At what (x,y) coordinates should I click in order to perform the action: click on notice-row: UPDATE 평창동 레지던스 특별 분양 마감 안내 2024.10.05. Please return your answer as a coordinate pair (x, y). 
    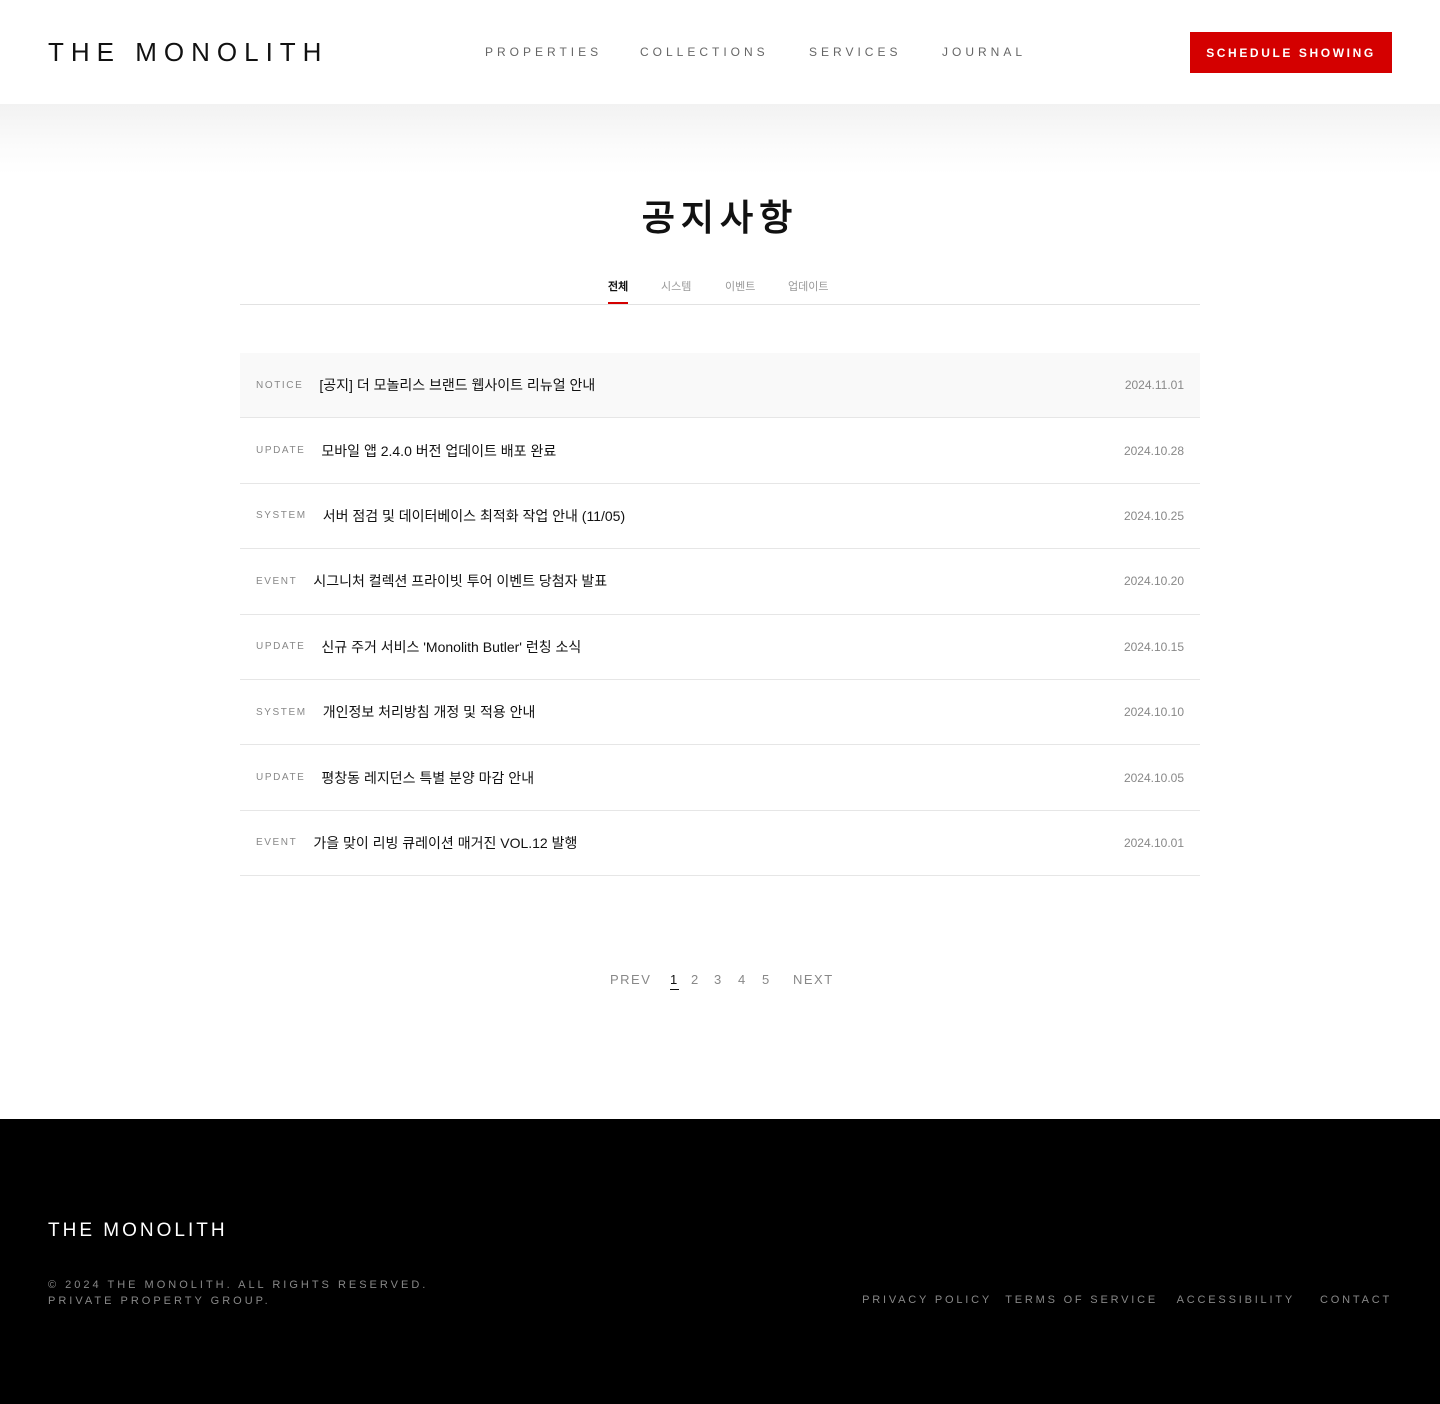
    Looking at the image, I should click on (720, 778).